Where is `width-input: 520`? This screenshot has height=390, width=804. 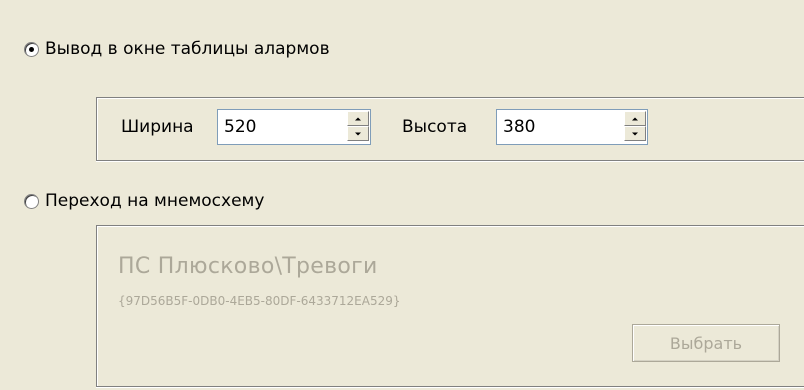
width-input: 520 is located at coordinates (240, 127).